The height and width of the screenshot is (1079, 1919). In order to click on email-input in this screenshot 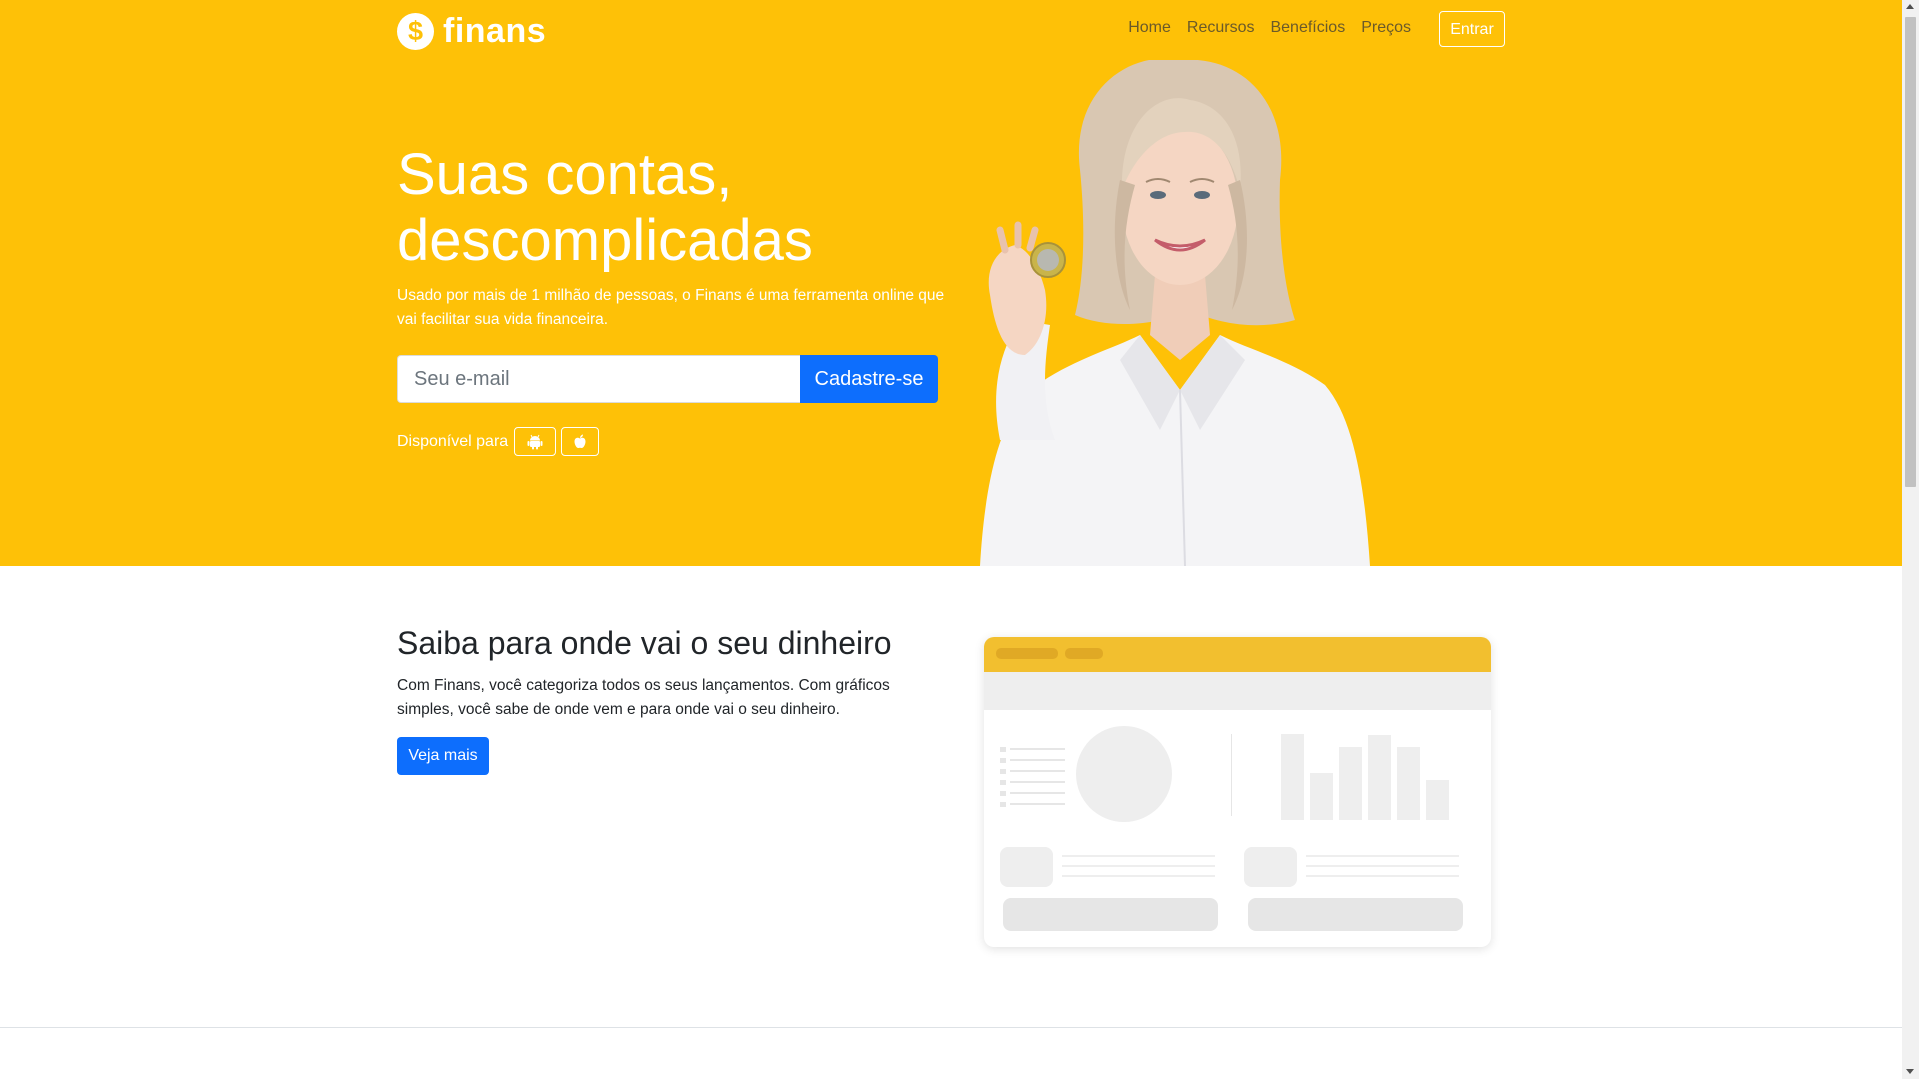, I will do `click(598, 379)`.